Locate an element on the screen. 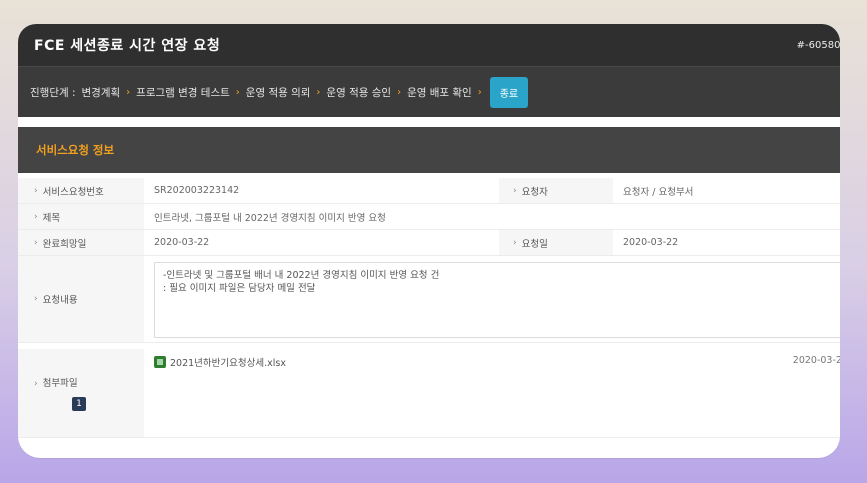  excel-file-icon is located at coordinates (160, 362).